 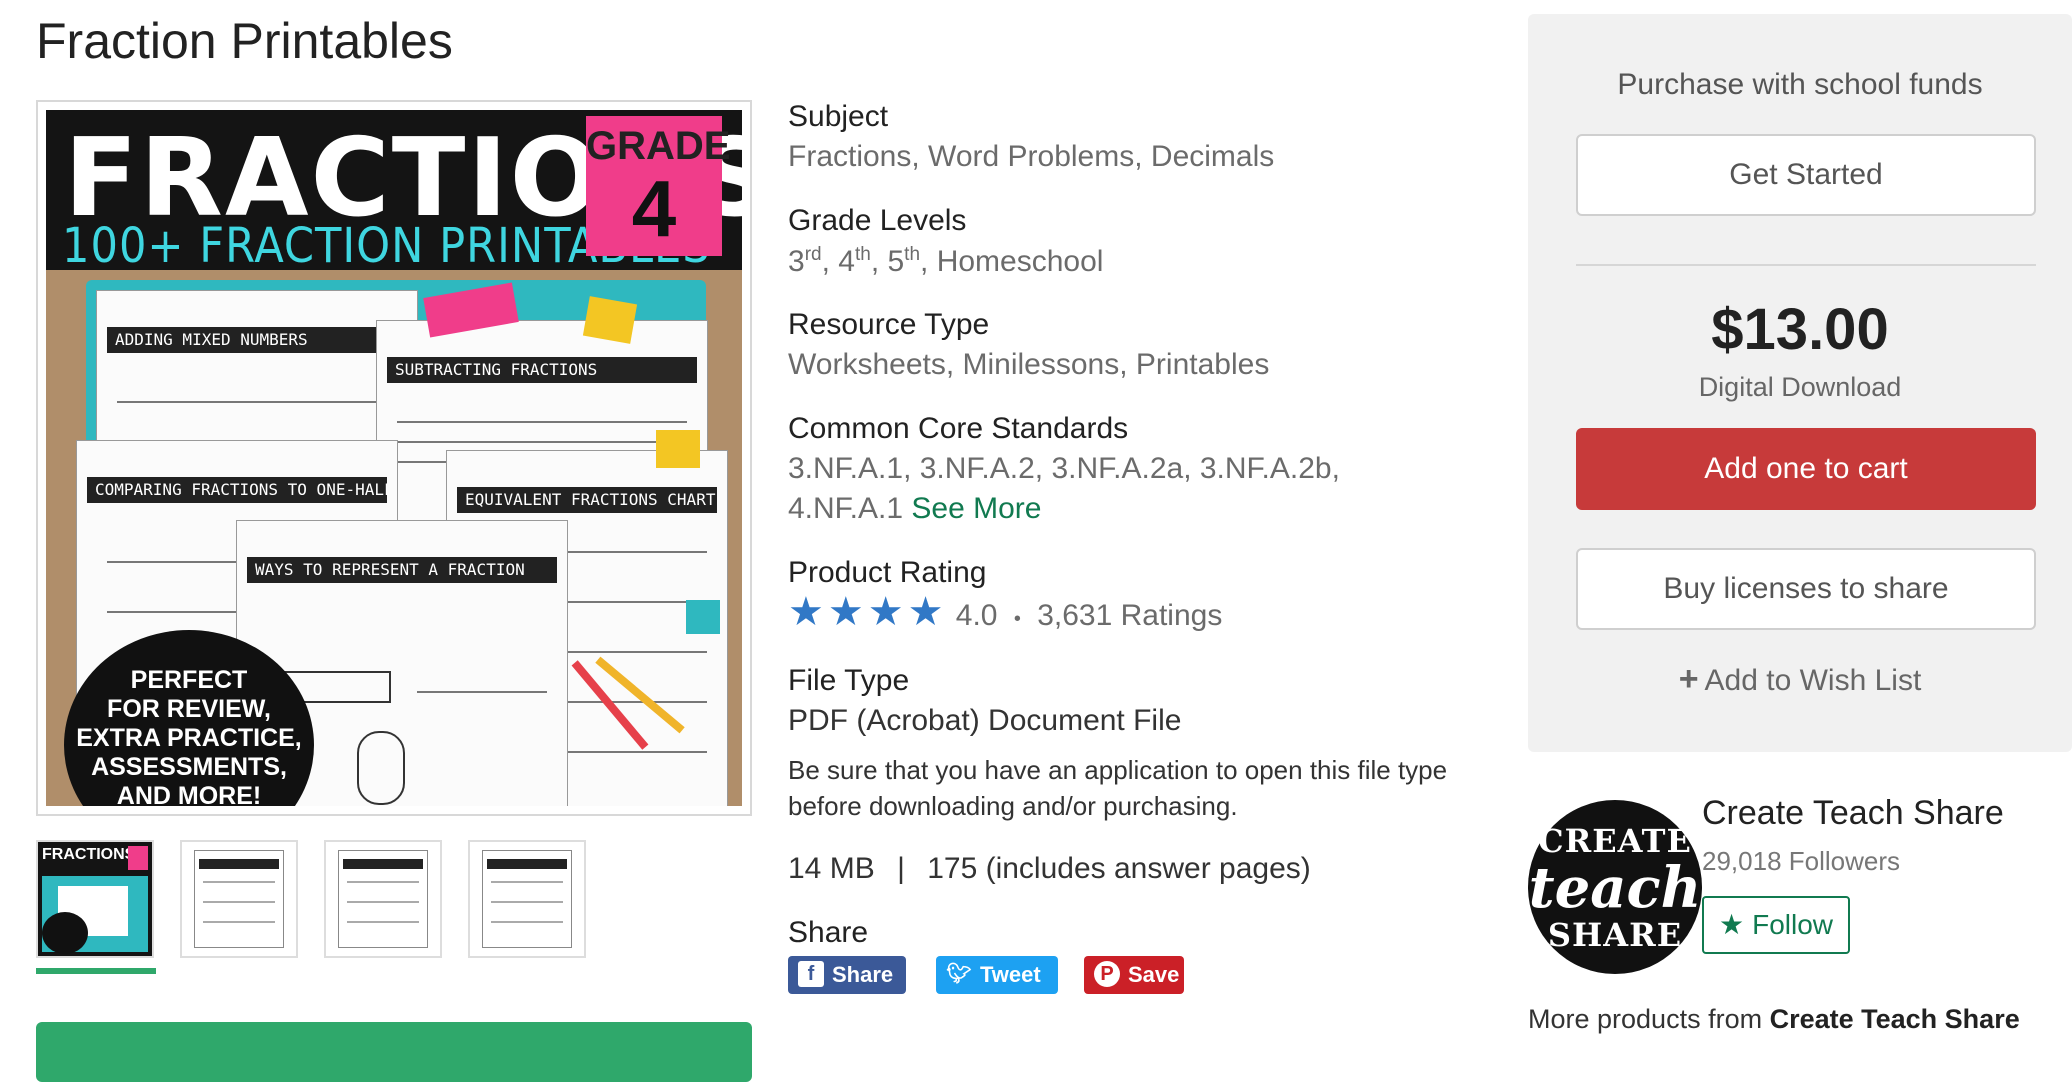 I want to click on resource-type-label: Resource Type, so click(x=889, y=324).